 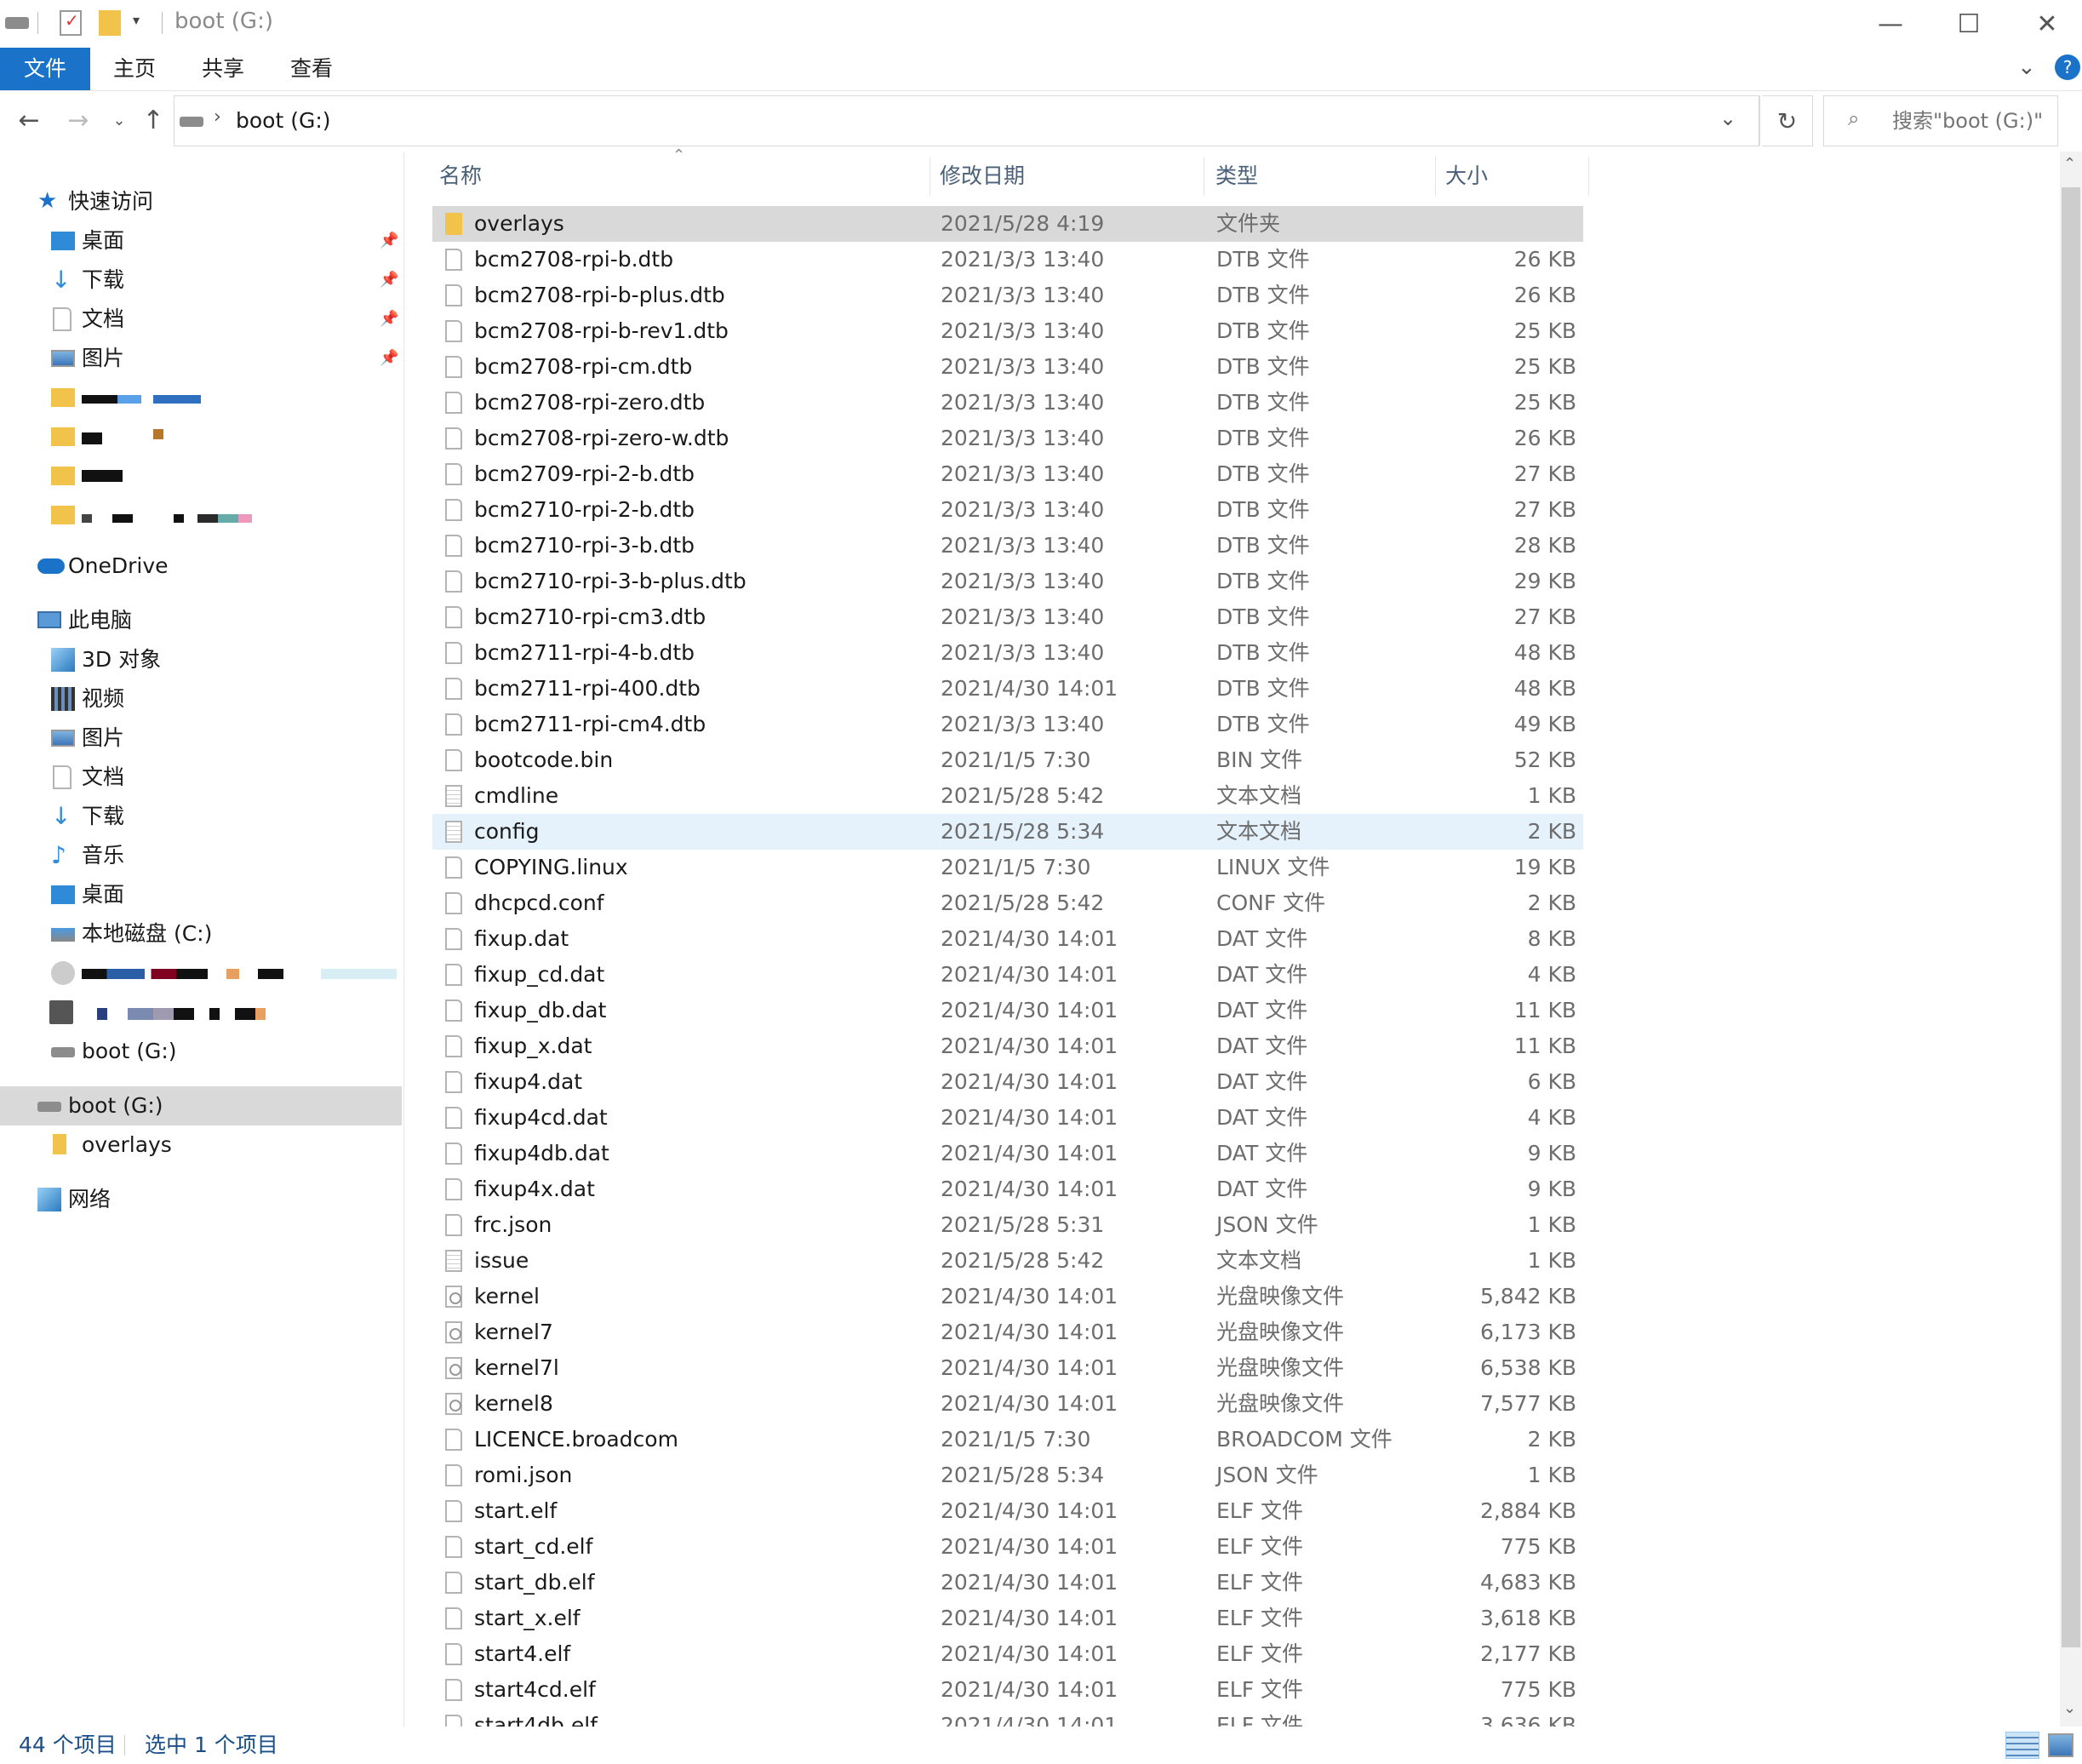 What do you see at coordinates (201, 319) in the screenshot?
I see `nav-documents: 文档 📌` at bounding box center [201, 319].